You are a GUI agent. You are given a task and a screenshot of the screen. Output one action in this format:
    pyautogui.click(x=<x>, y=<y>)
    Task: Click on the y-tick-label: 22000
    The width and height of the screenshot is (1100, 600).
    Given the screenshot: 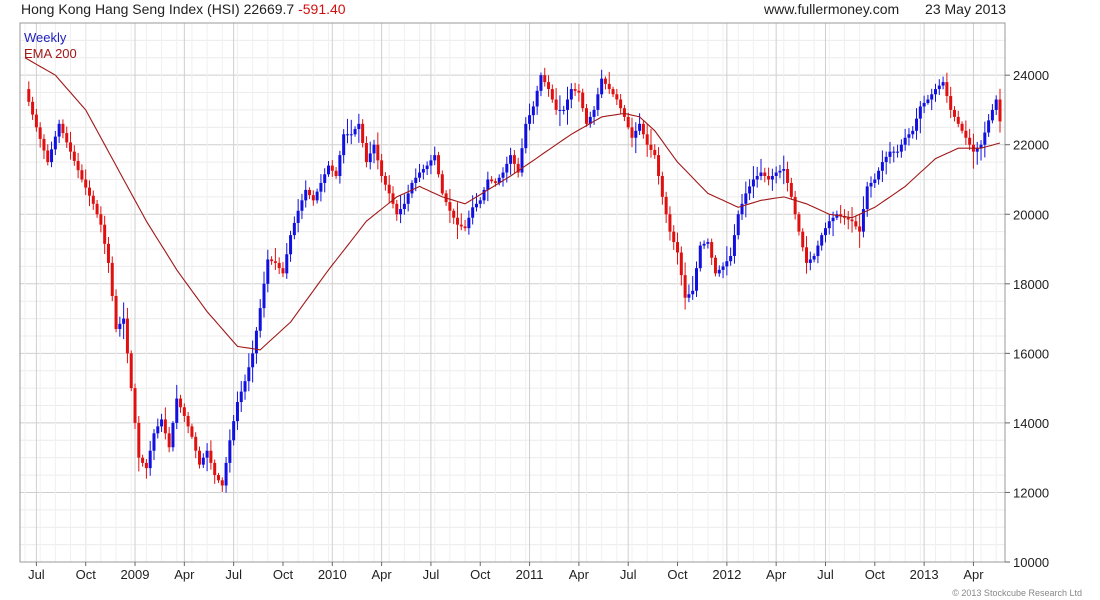 What is the action you would take?
    pyautogui.click(x=1031, y=145)
    